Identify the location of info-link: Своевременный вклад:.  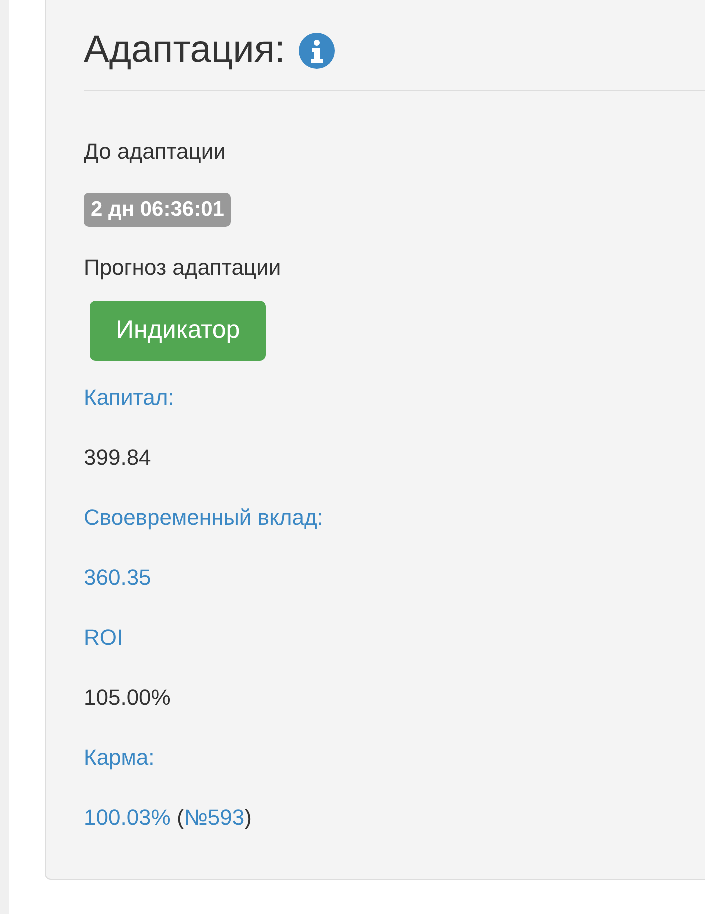
(204, 534).